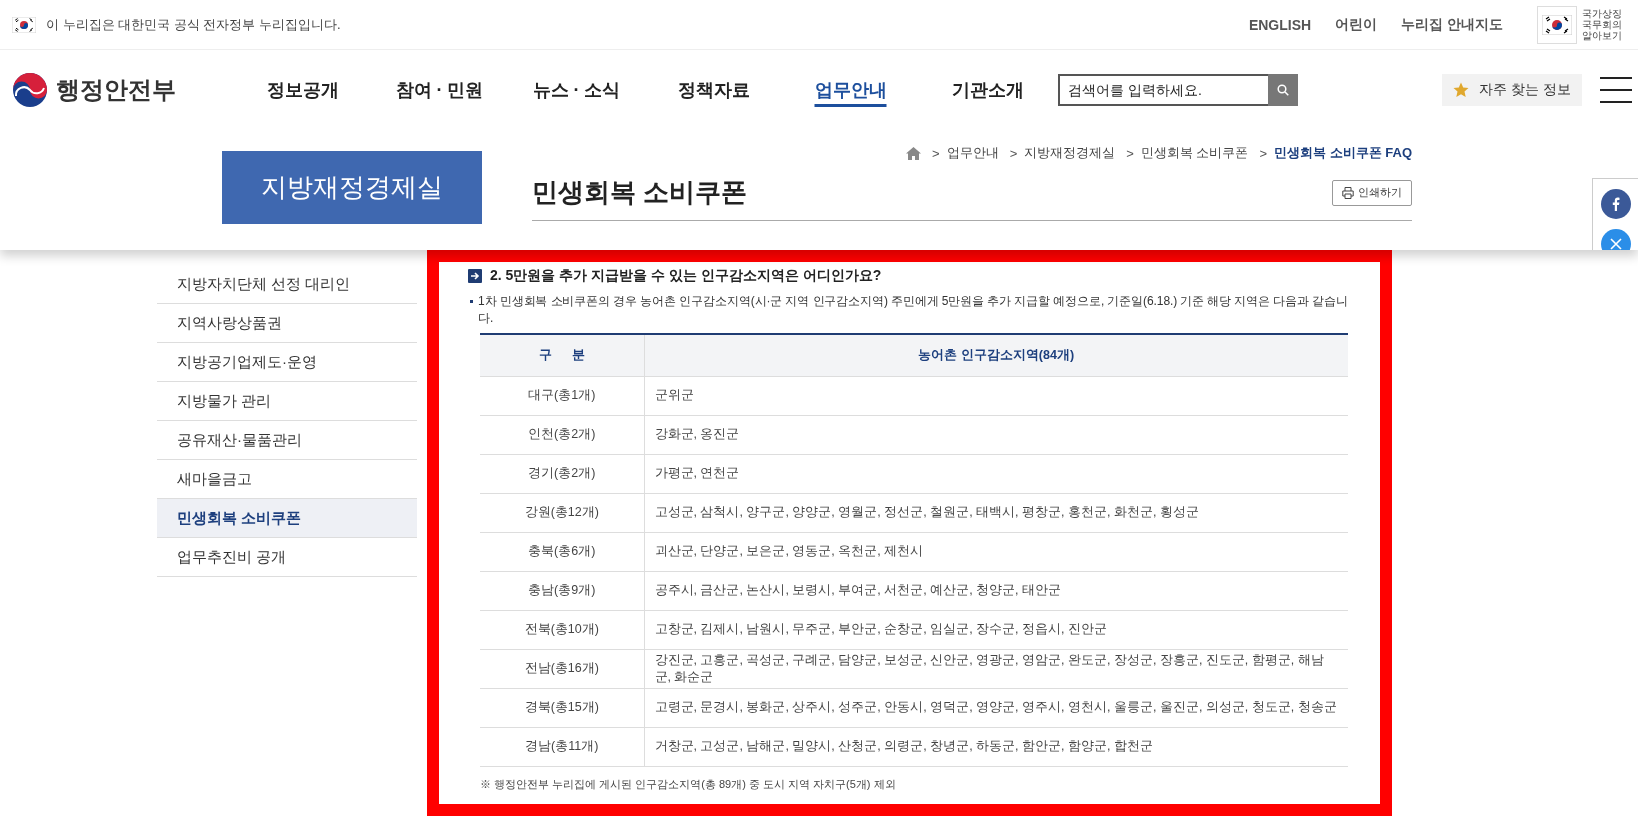 The height and width of the screenshot is (824, 1638). I want to click on table-cell: 공주시, 금산군, 논산시, 보령시, 부여군, 서천군, 예산군, 청양군, 태안군, so click(996, 590).